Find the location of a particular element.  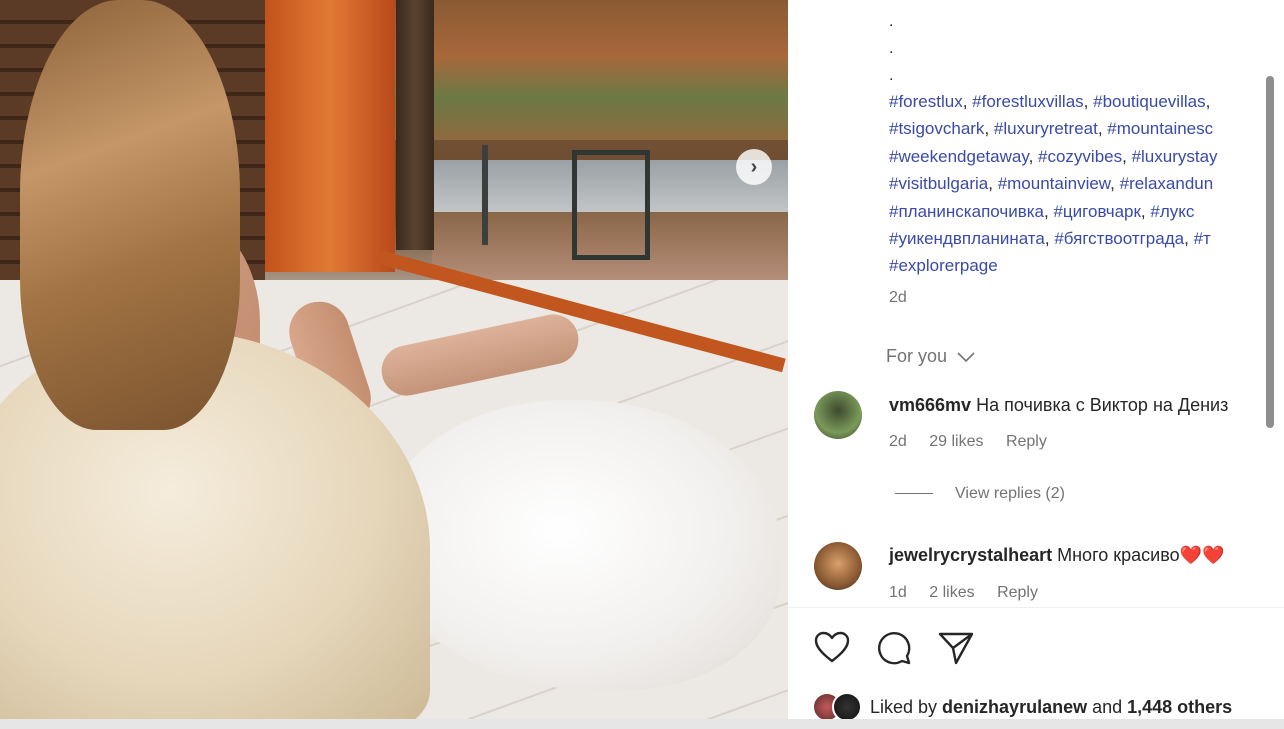

for-you-label: For you is located at coordinates (917, 356).